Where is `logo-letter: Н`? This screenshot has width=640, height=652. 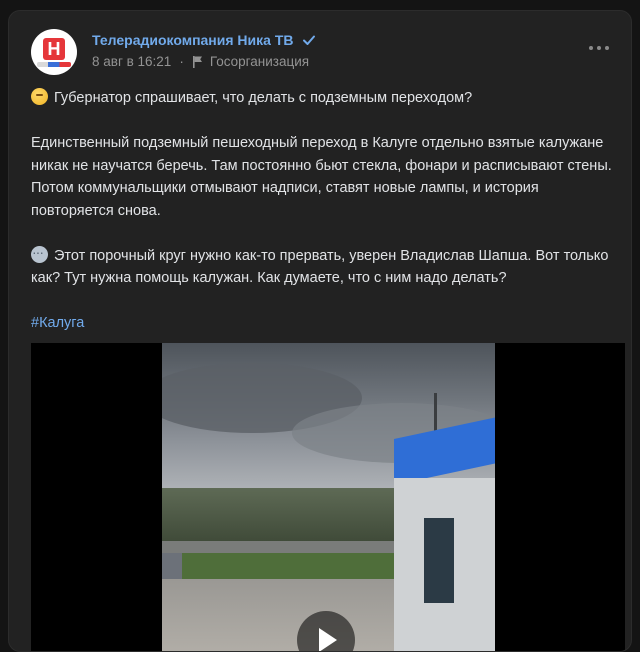
logo-letter: Н is located at coordinates (54, 49).